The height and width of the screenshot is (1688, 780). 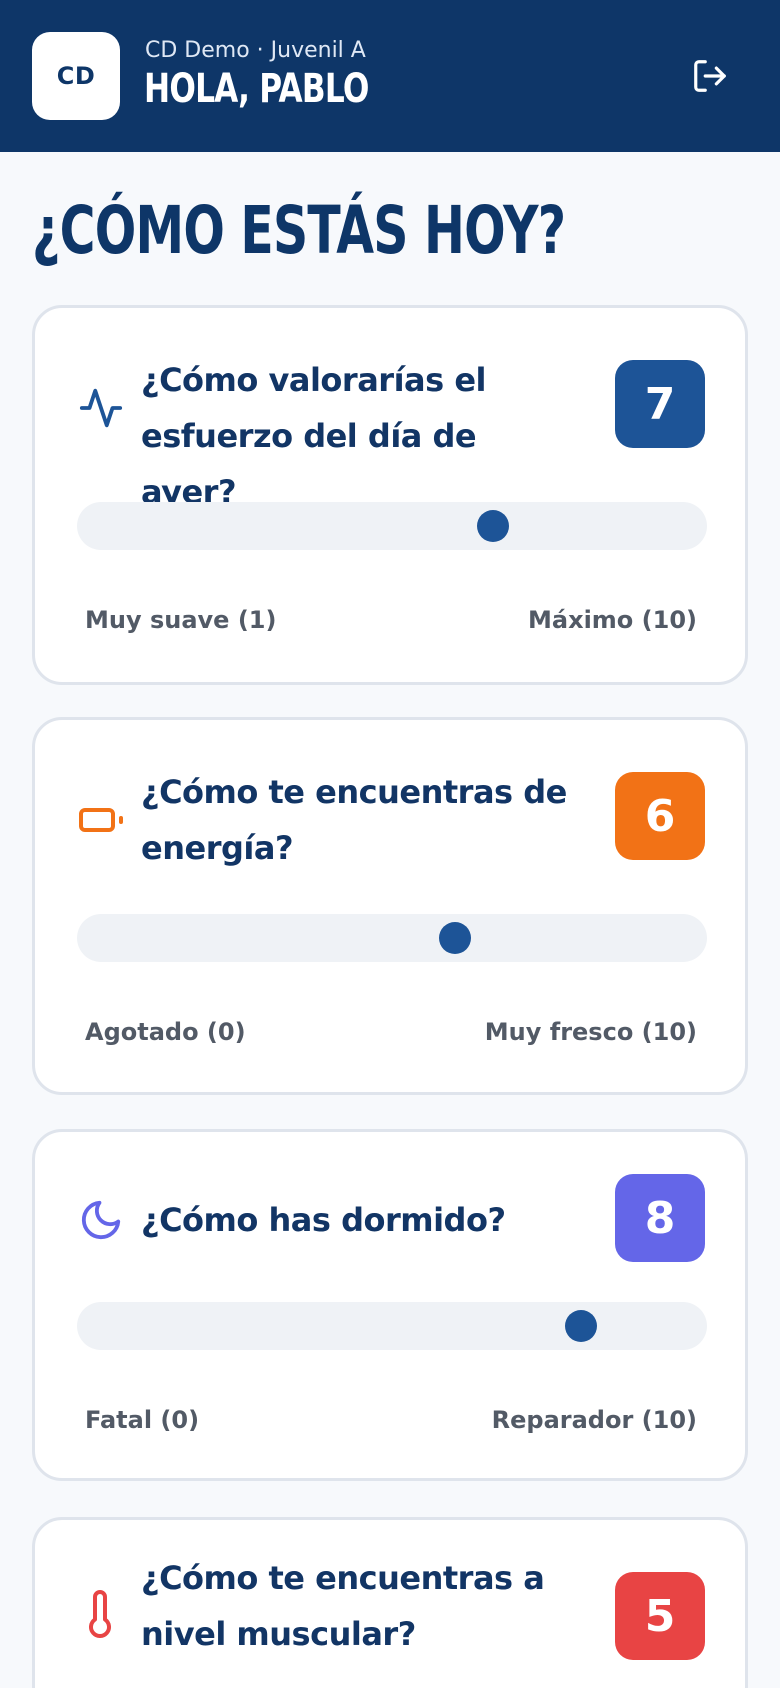 I want to click on greeting-title: HOLA, PABLO, so click(x=256, y=89).